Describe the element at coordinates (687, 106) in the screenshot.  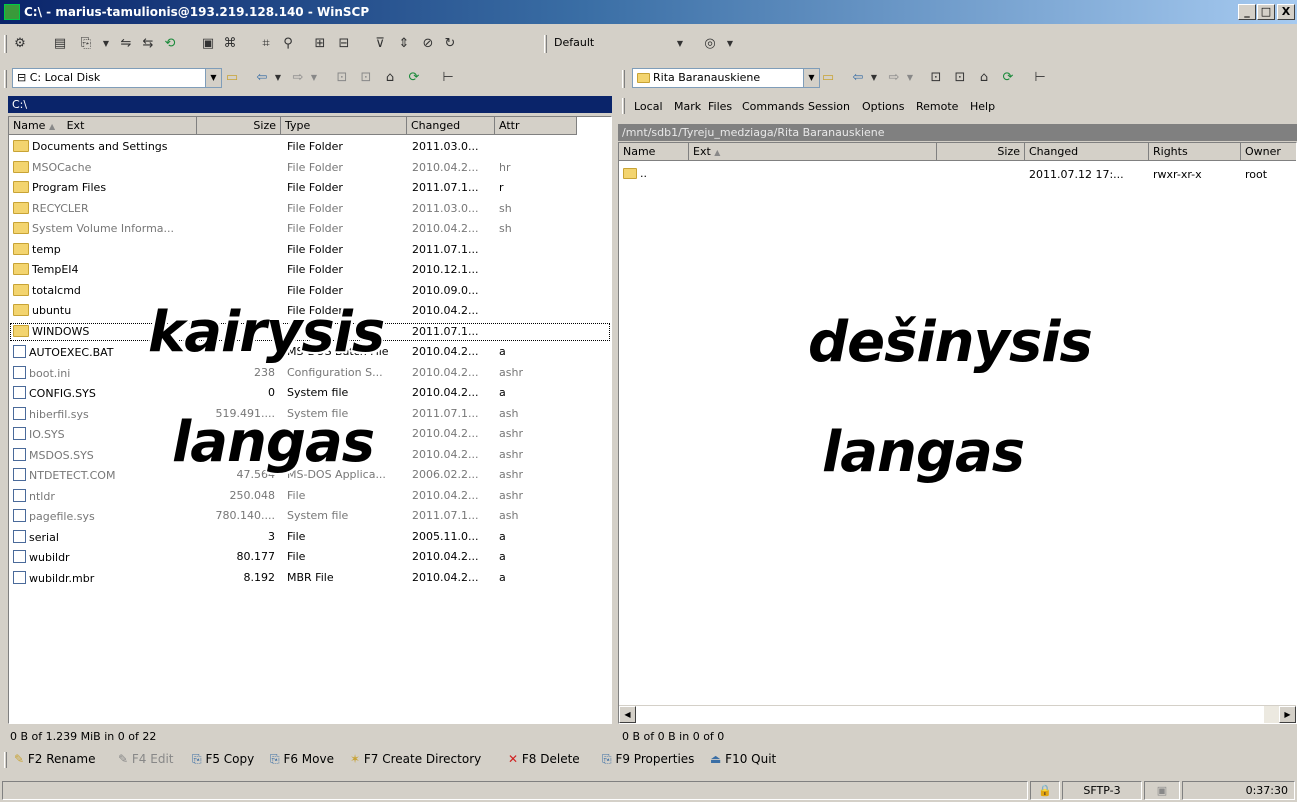
I see `menu-mark: Mark` at that location.